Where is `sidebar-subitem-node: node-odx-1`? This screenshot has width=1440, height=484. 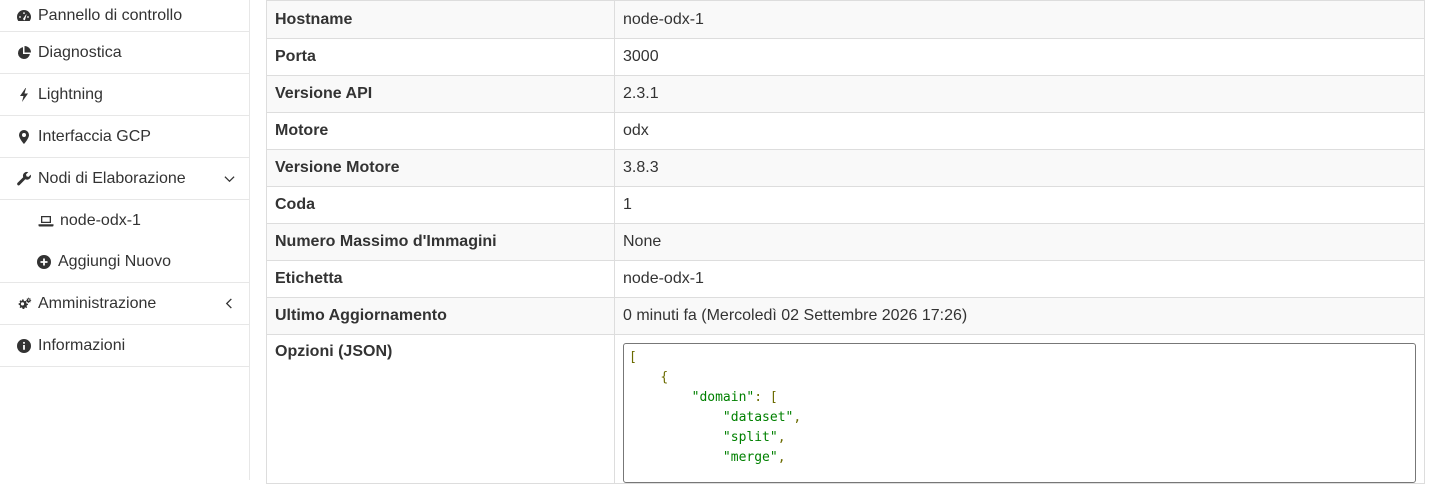 sidebar-subitem-node: node-odx-1 is located at coordinates (124, 220).